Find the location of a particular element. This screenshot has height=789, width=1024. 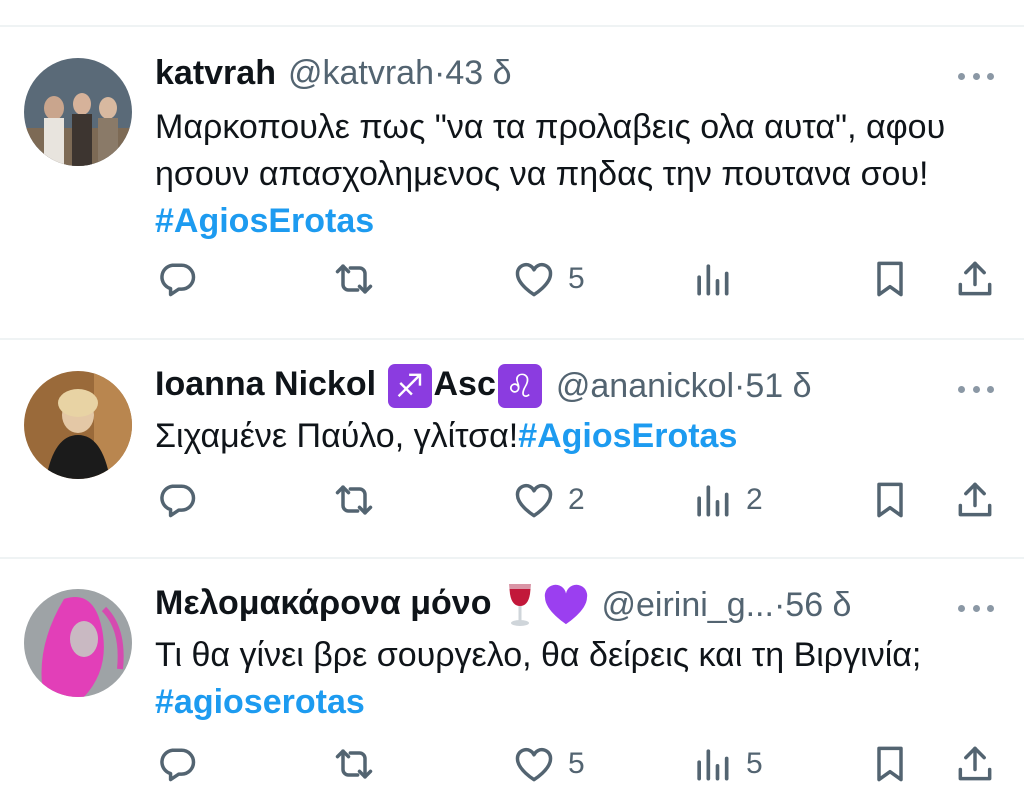

avatar-eirini is located at coordinates (78, 643).